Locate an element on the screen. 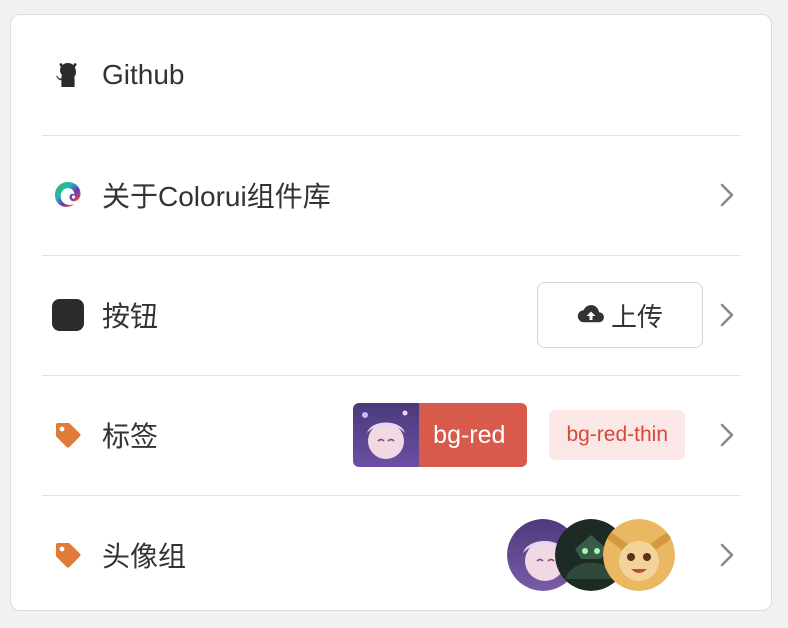  avatar-image is located at coordinates (386, 435).